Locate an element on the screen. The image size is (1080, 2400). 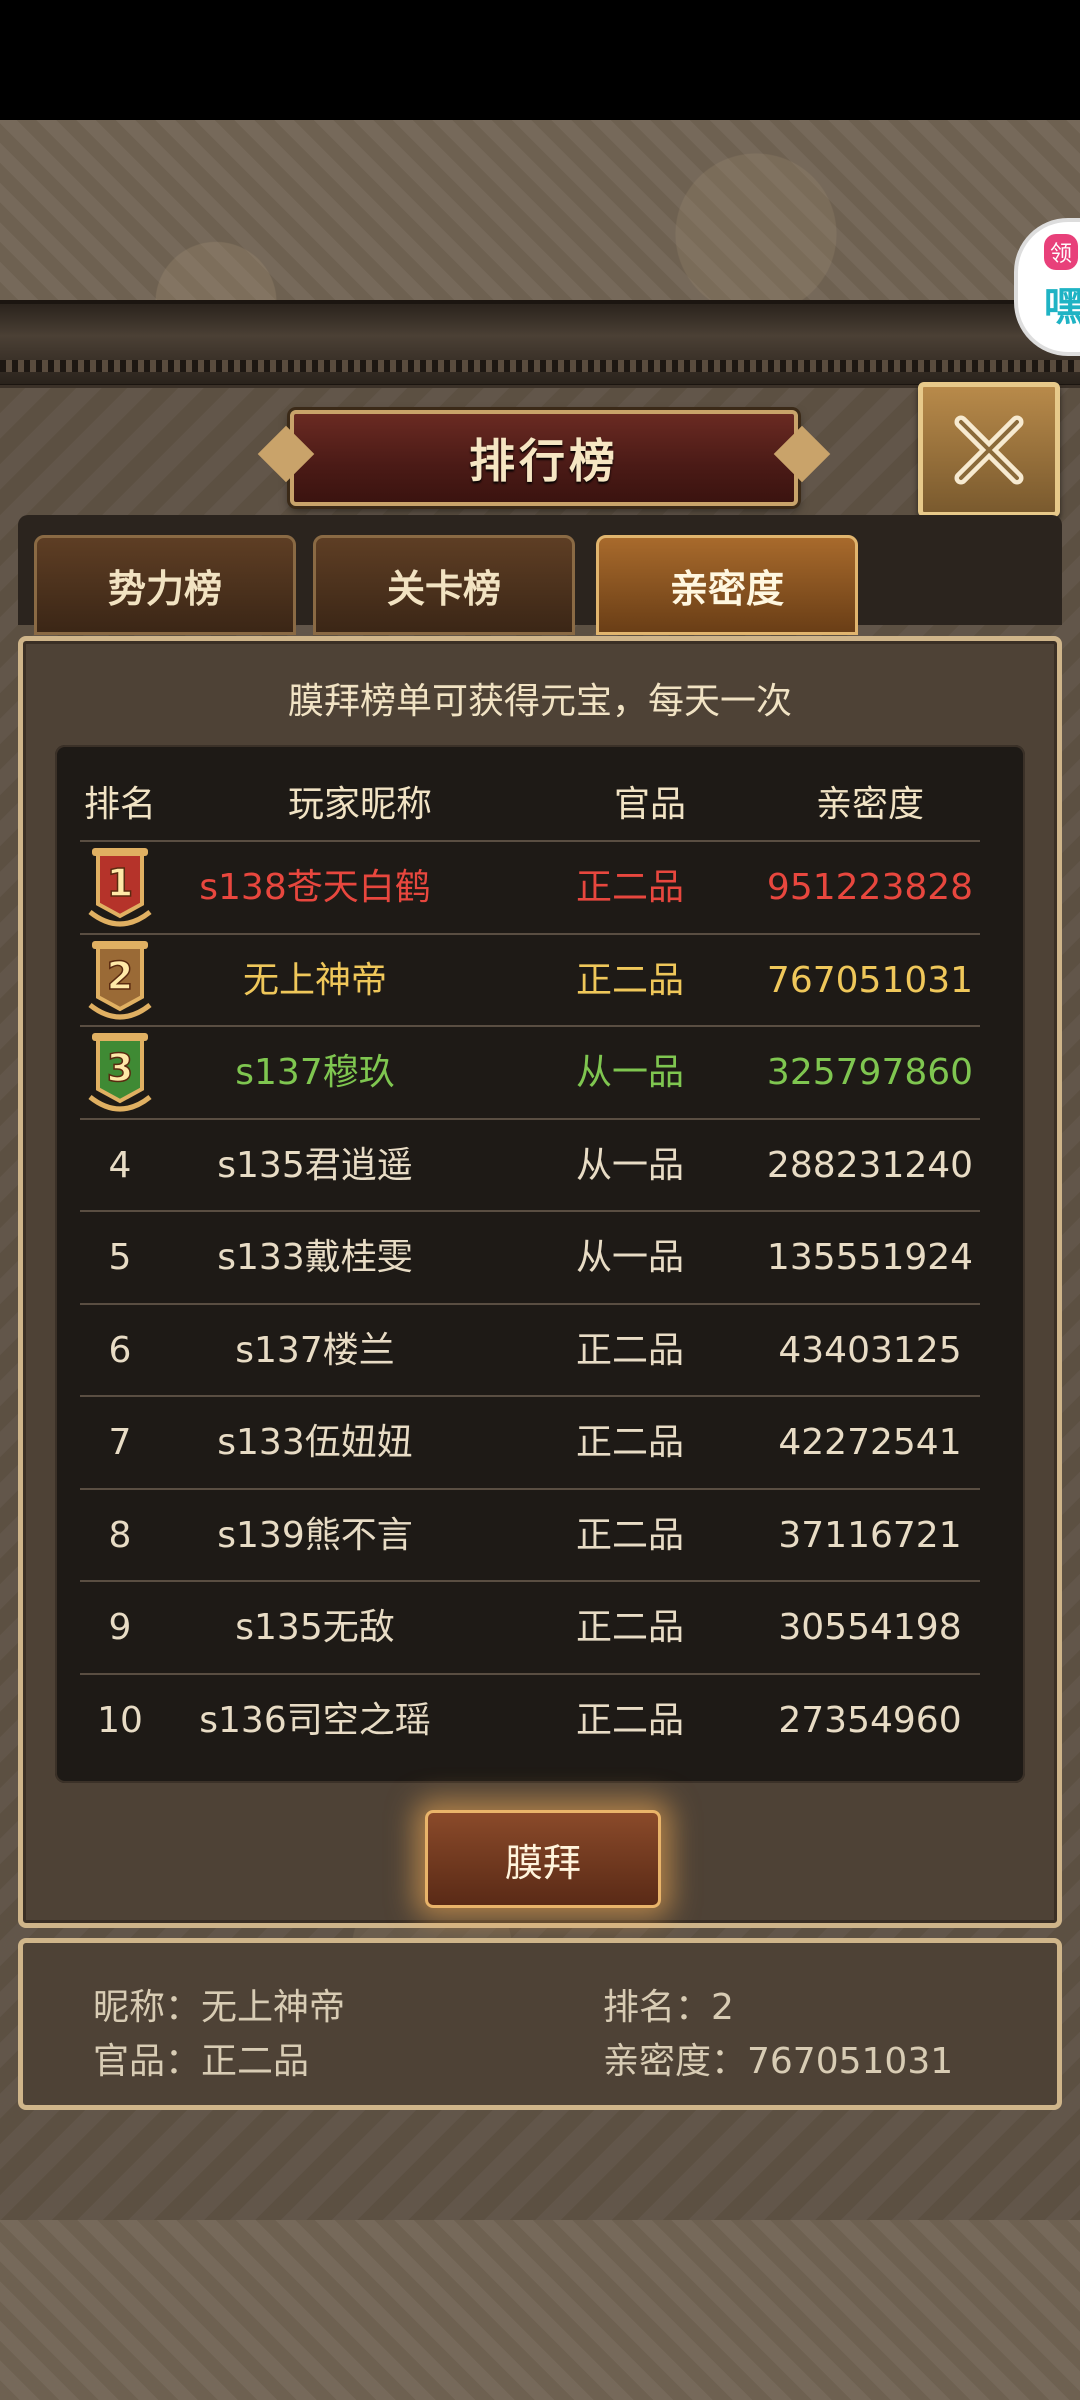
top-rail is located at coordinates (540, 344).